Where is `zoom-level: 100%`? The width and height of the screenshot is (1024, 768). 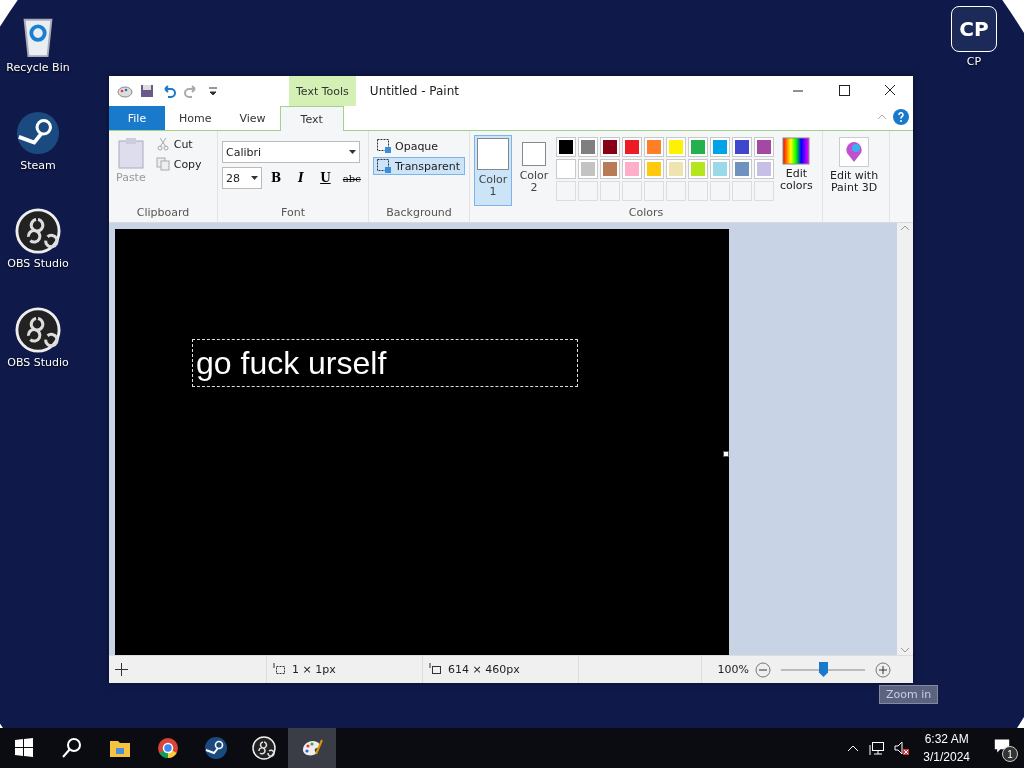
zoom-level: 100% is located at coordinates (733, 669).